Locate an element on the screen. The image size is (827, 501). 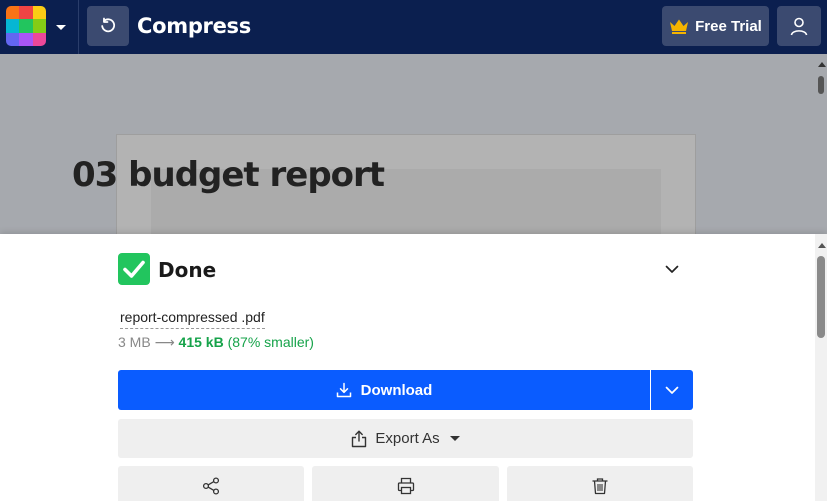
checkmark-icon is located at coordinates (134, 269).